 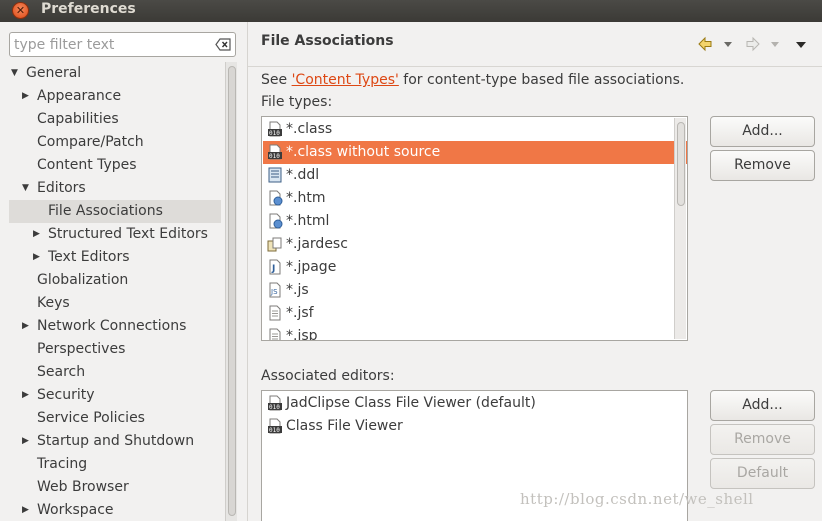 I want to click on file-type-row: *.html, so click(x=475, y=221).